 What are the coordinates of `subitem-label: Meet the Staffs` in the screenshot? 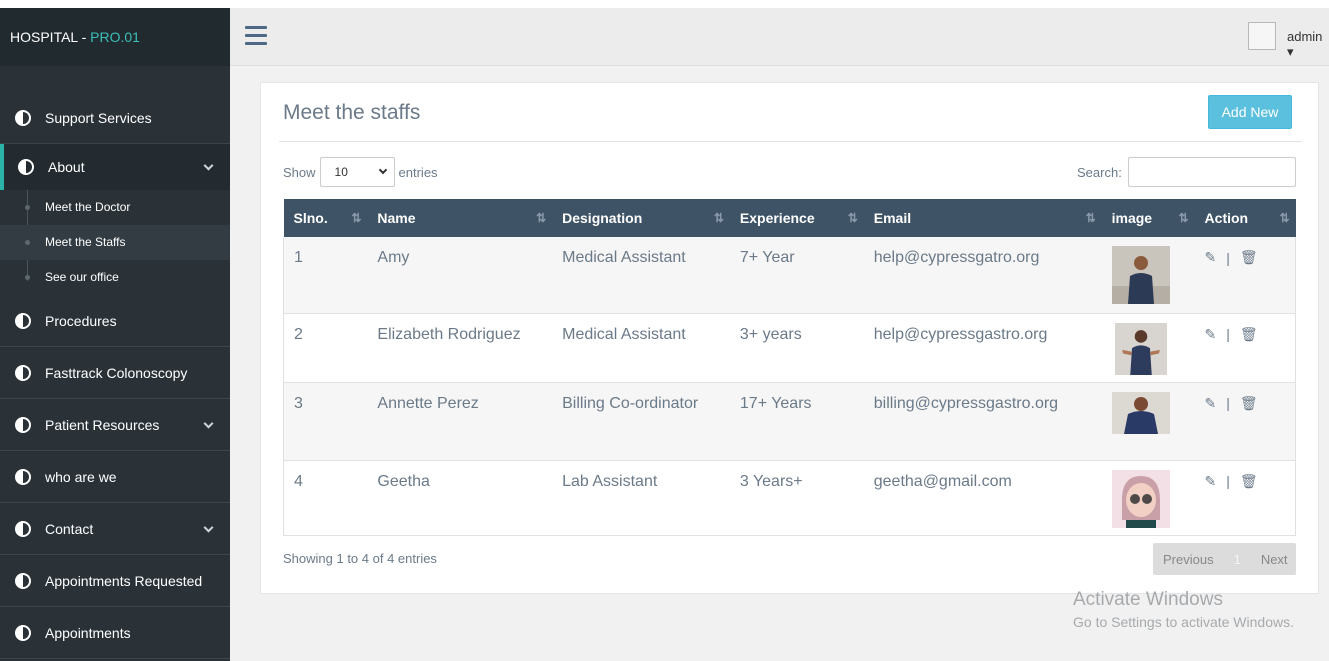 It's located at (85, 242).